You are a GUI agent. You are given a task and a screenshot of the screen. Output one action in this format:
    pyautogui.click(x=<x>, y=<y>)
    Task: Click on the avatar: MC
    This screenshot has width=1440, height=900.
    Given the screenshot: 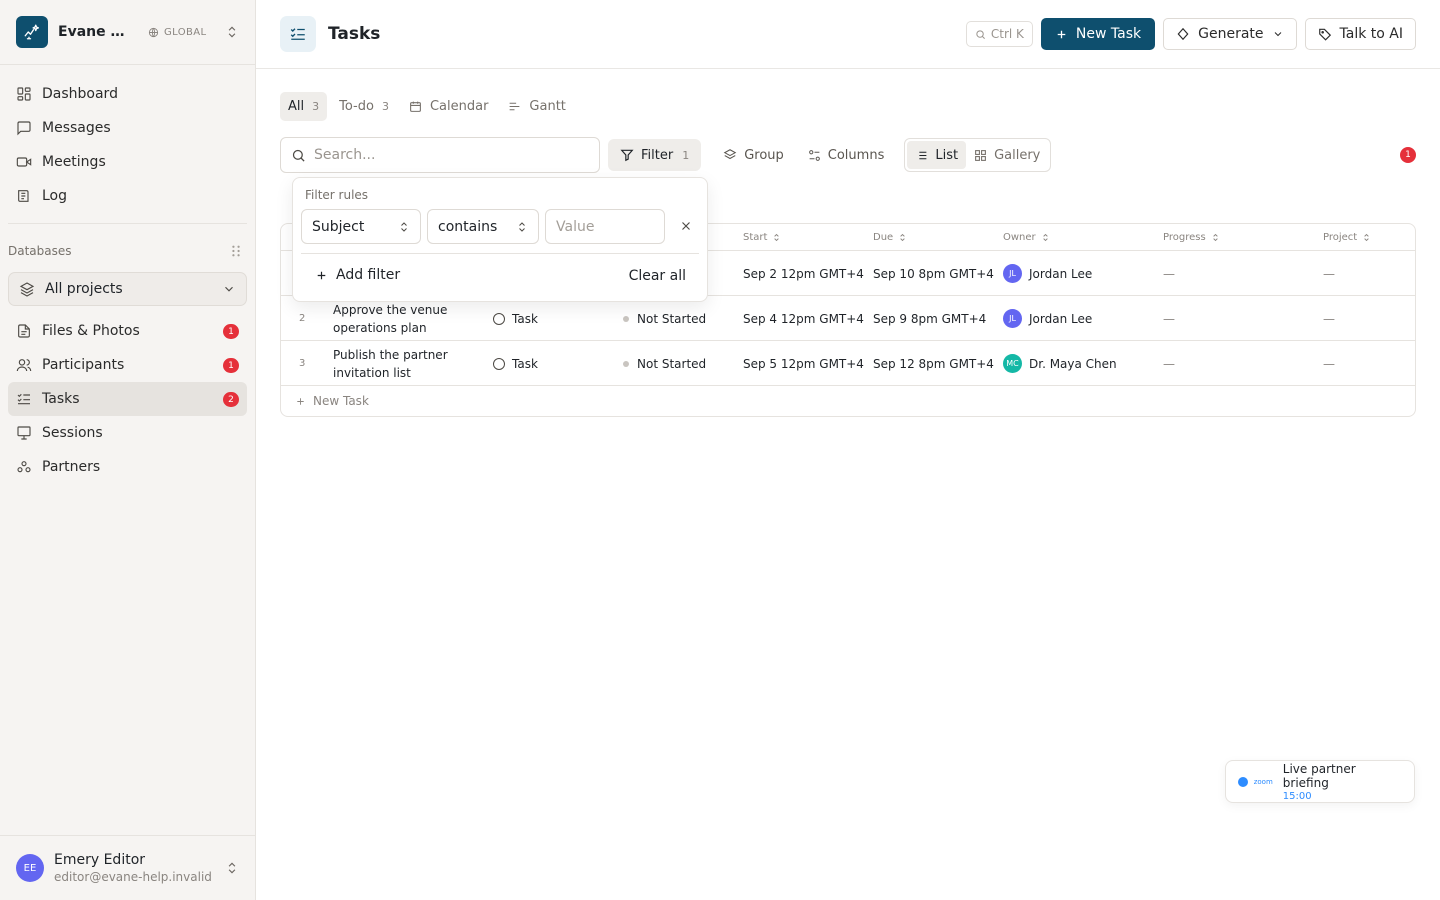 What is the action you would take?
    pyautogui.click(x=1012, y=363)
    